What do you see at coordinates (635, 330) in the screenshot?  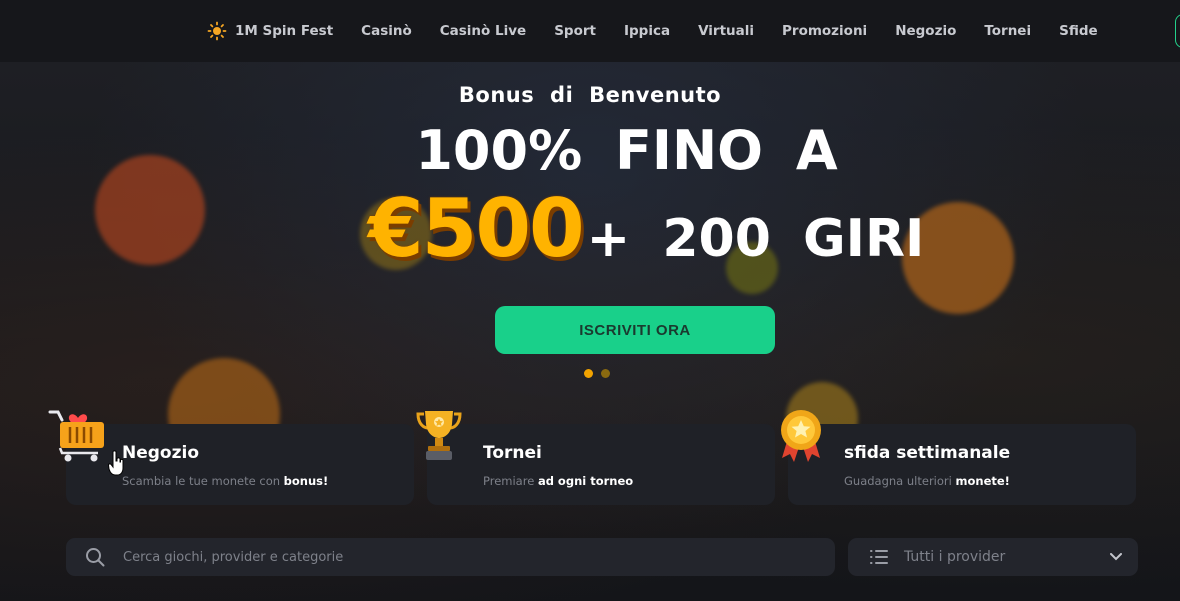 I see `signup-button: ISCRIVITI ORA` at bounding box center [635, 330].